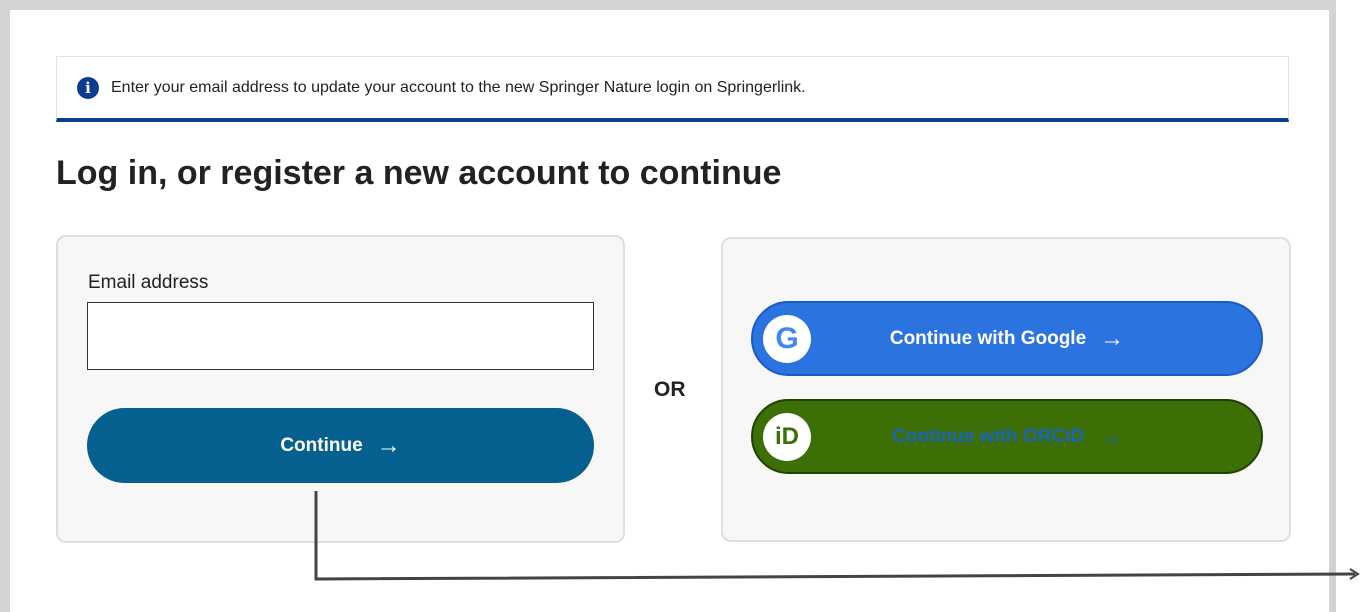 Image resolution: width=1363 pixels, height=612 pixels. I want to click on orcid-logo-icon: iD, so click(787, 436).